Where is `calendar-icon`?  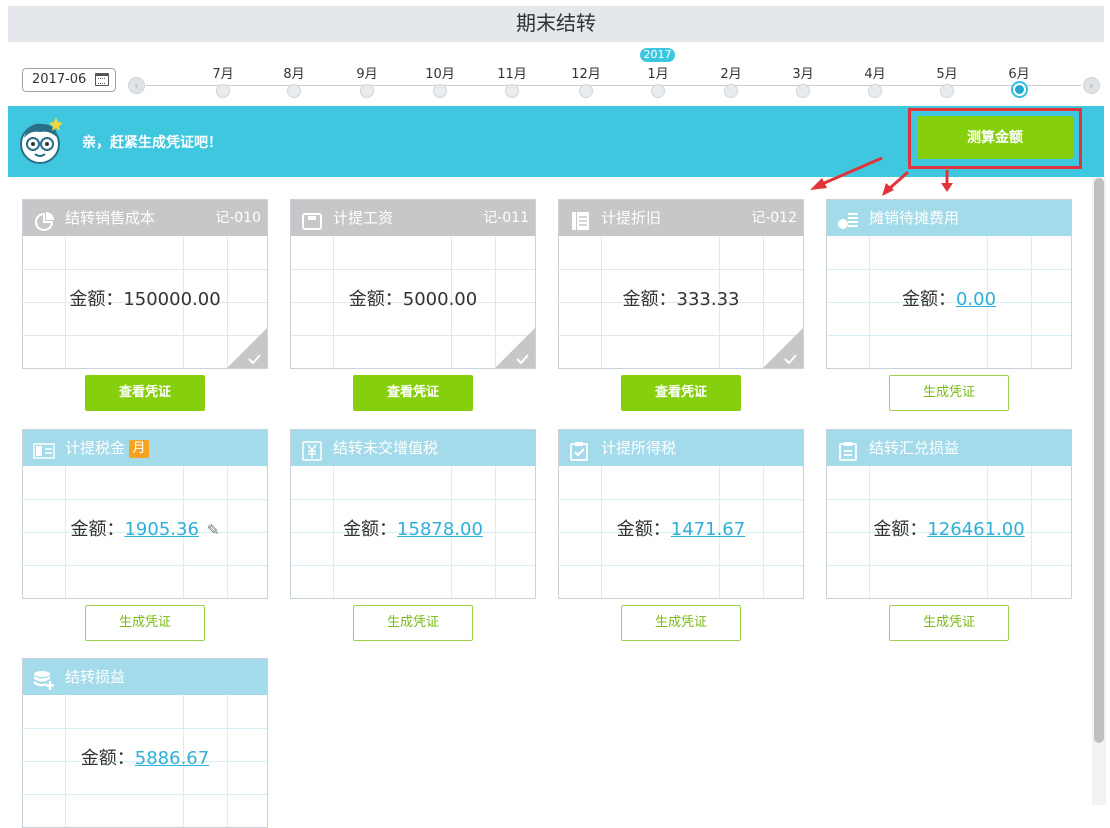 calendar-icon is located at coordinates (102, 79).